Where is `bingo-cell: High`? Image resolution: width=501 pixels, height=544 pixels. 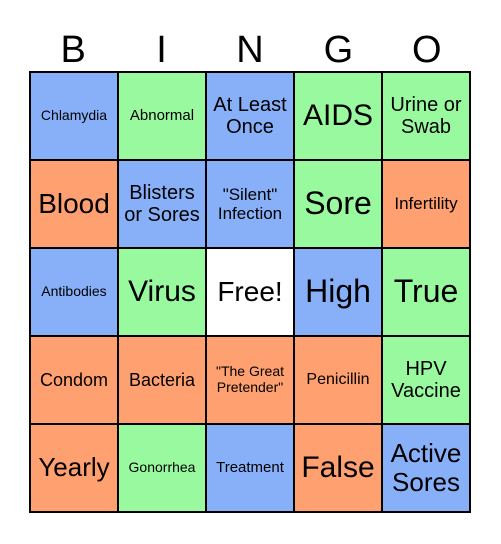
bingo-cell: High is located at coordinates (338, 292).